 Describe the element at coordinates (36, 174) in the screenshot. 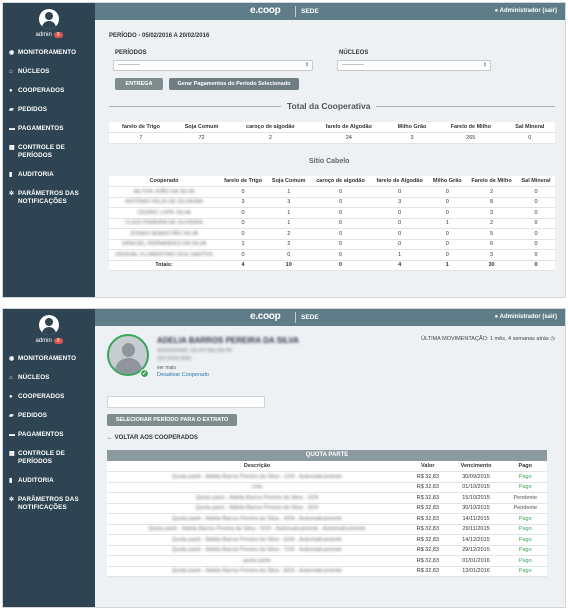

I see `sidebar-item-label: AUDITORIA` at that location.